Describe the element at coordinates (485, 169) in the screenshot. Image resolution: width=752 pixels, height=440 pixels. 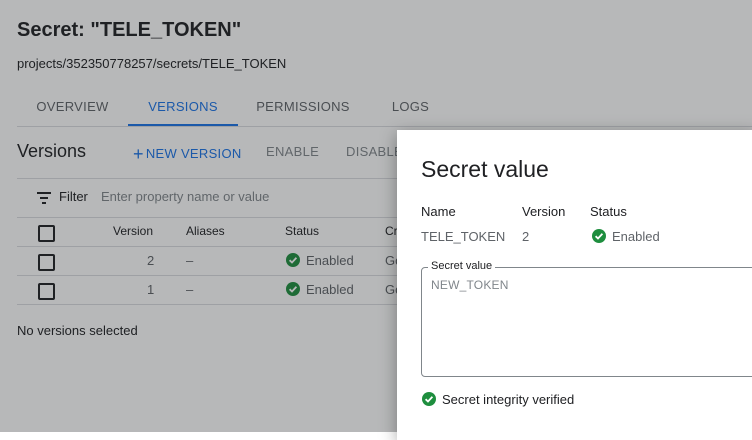
I see `dialog-title: Secret value` at that location.